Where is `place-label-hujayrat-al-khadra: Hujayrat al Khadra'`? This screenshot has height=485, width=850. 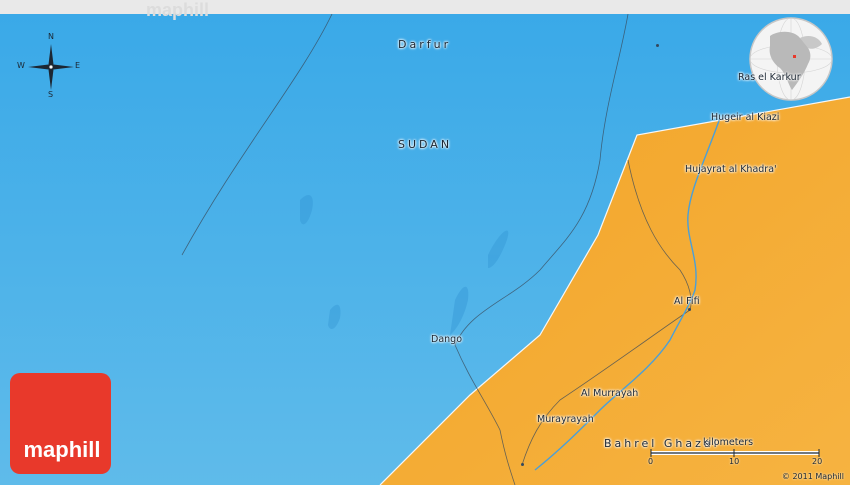 place-label-hujayrat-al-khadra: Hujayrat al Khadra' is located at coordinates (731, 169).